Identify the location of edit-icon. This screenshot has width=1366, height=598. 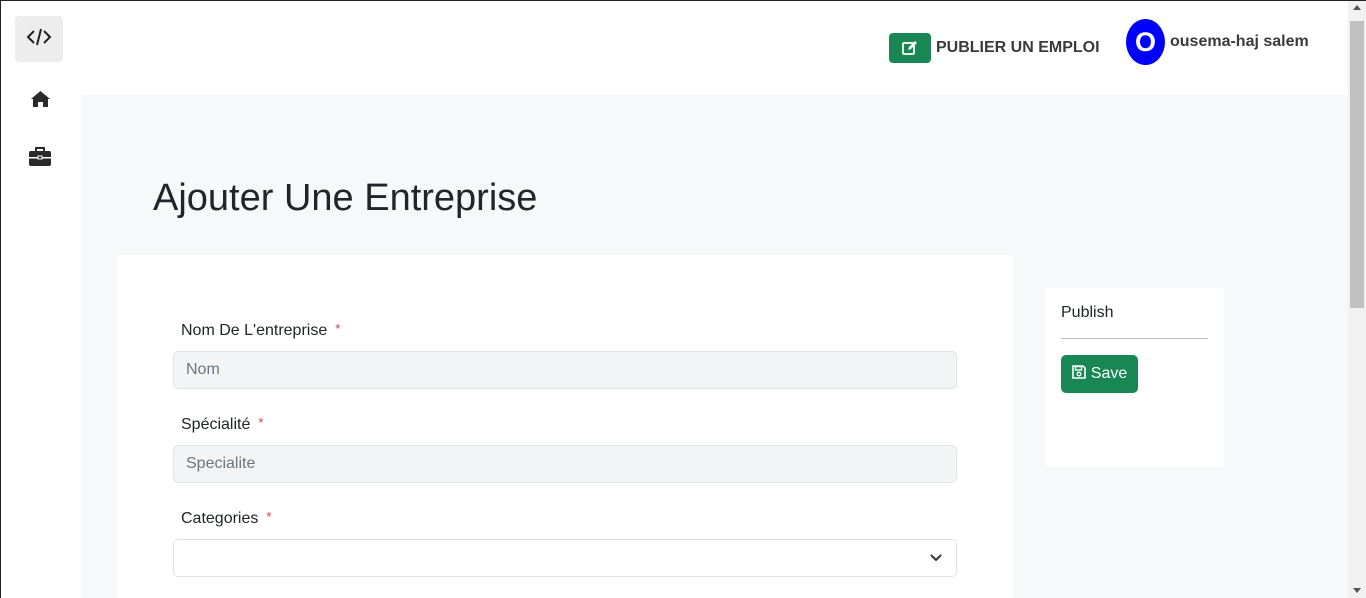
(910, 48).